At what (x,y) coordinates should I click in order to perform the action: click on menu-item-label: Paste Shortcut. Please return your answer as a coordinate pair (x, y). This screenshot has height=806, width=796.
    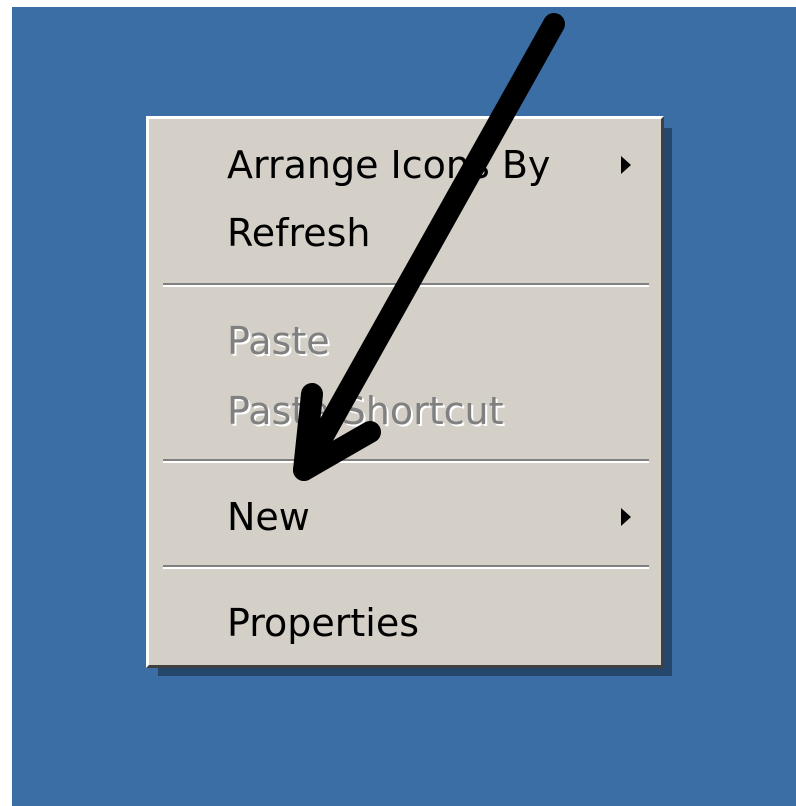
    Looking at the image, I should click on (365, 411).